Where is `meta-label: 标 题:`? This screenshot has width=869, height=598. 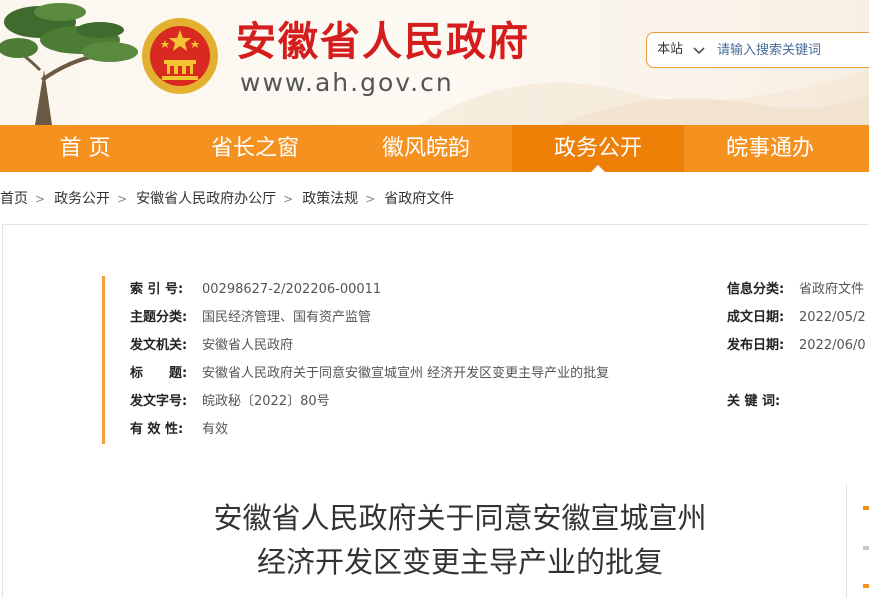
meta-label: 标 题: is located at coordinates (159, 373).